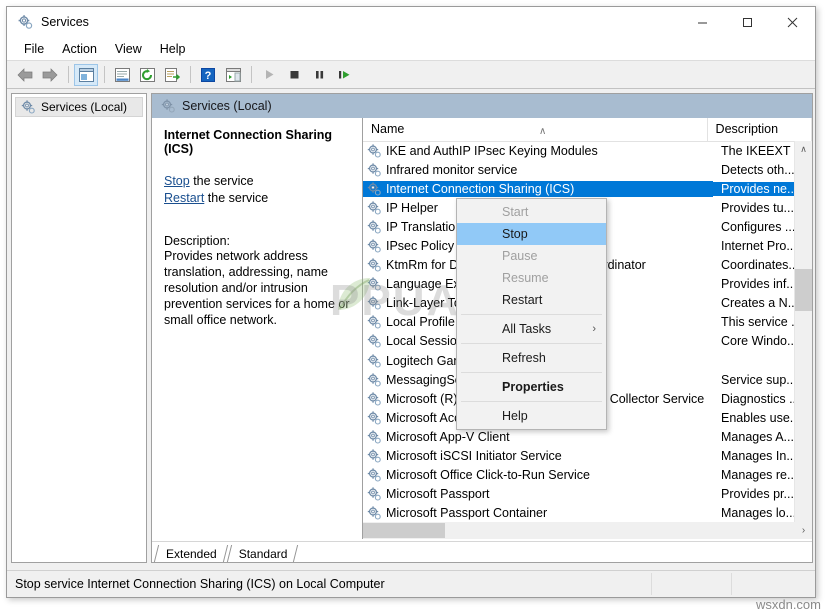  What do you see at coordinates (147, 75) in the screenshot?
I see `refresh-icon` at bounding box center [147, 75].